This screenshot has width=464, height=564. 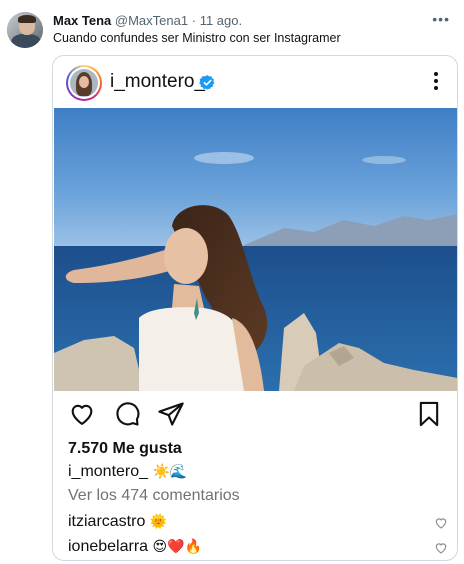 I want to click on author-avatar, so click(x=25, y=30).